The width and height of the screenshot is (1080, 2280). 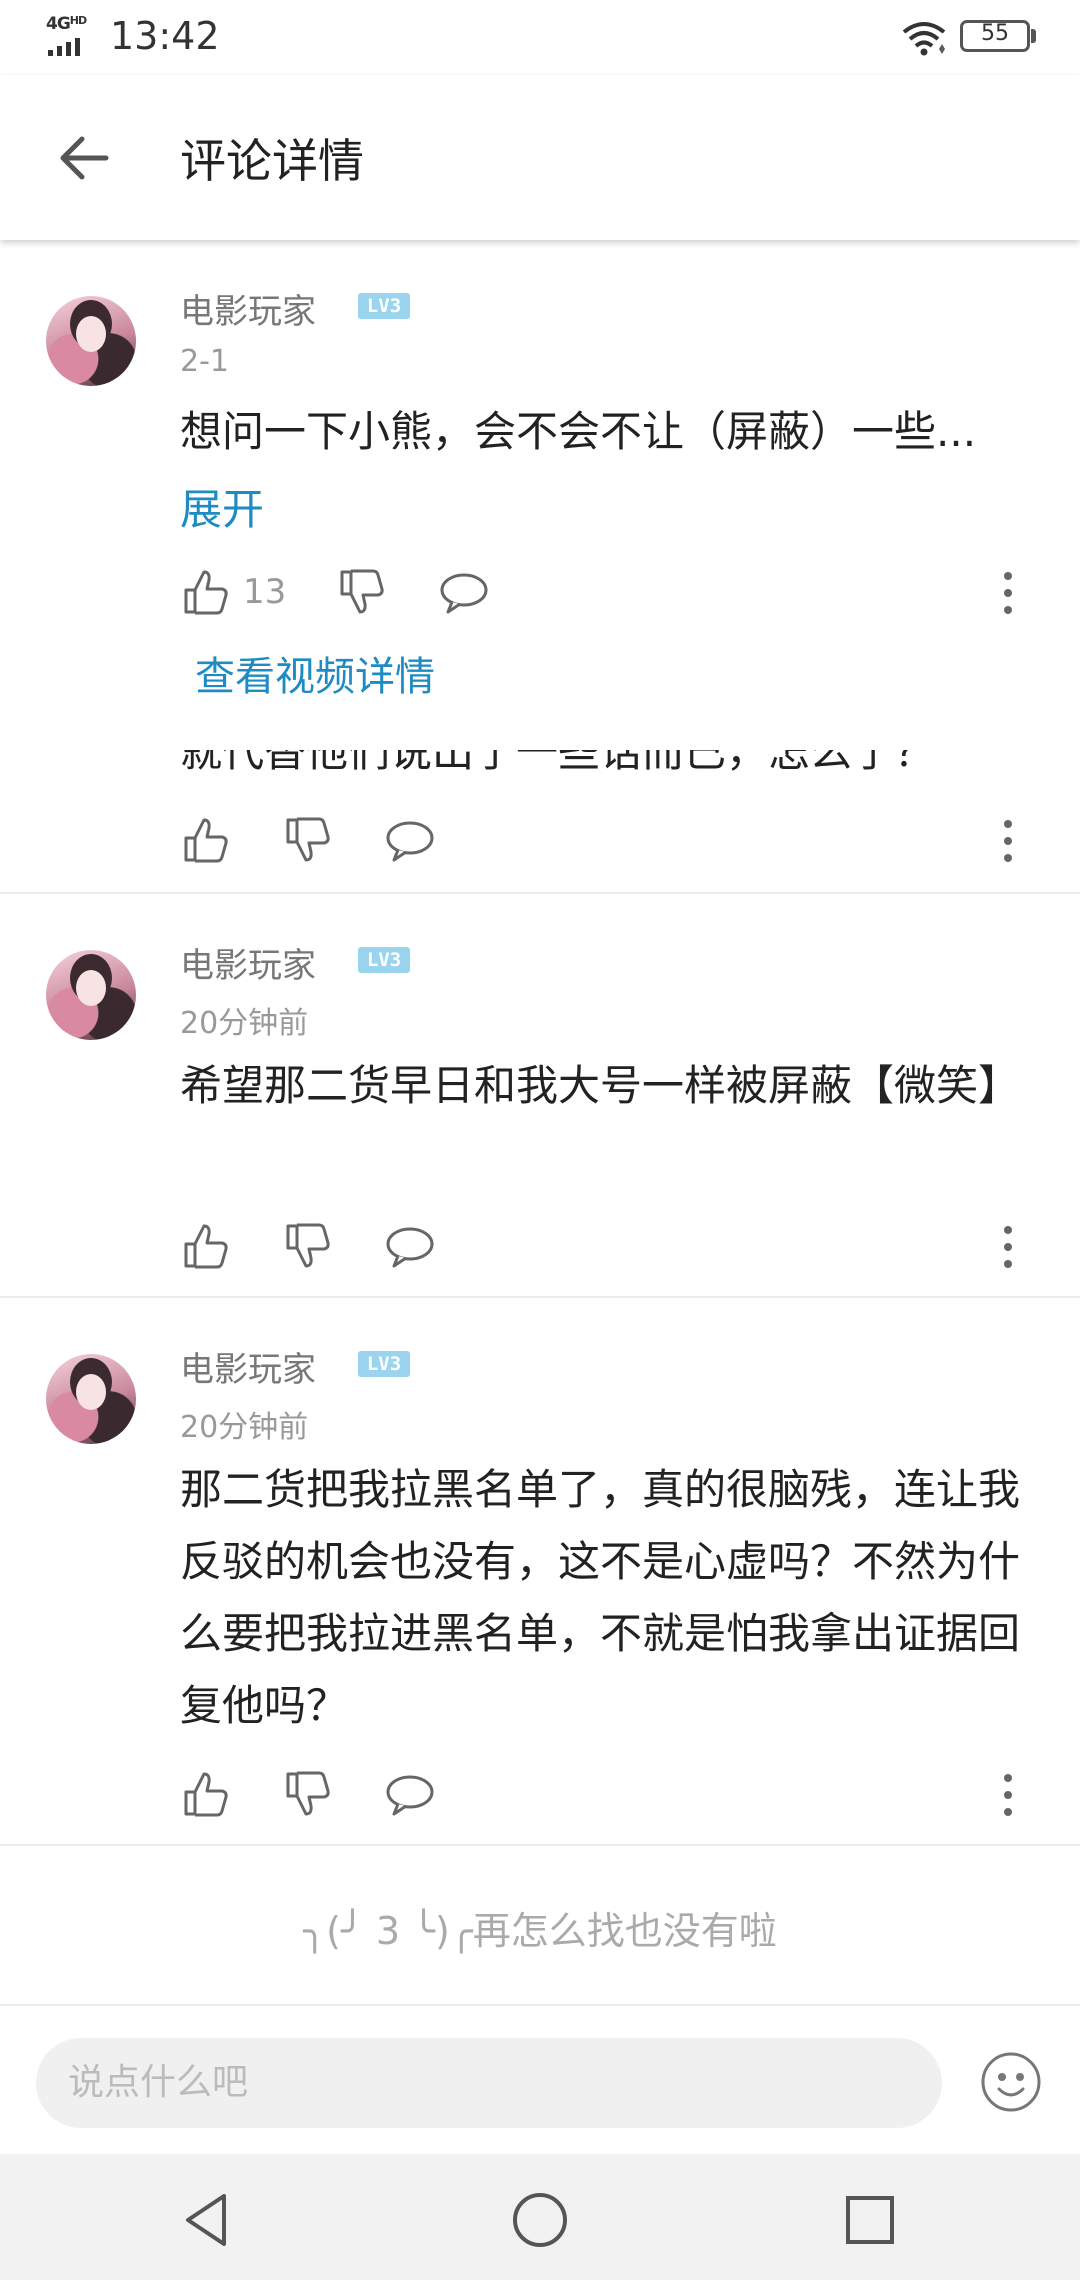 What do you see at coordinates (1011, 2082) in the screenshot?
I see `emoji-icon` at bounding box center [1011, 2082].